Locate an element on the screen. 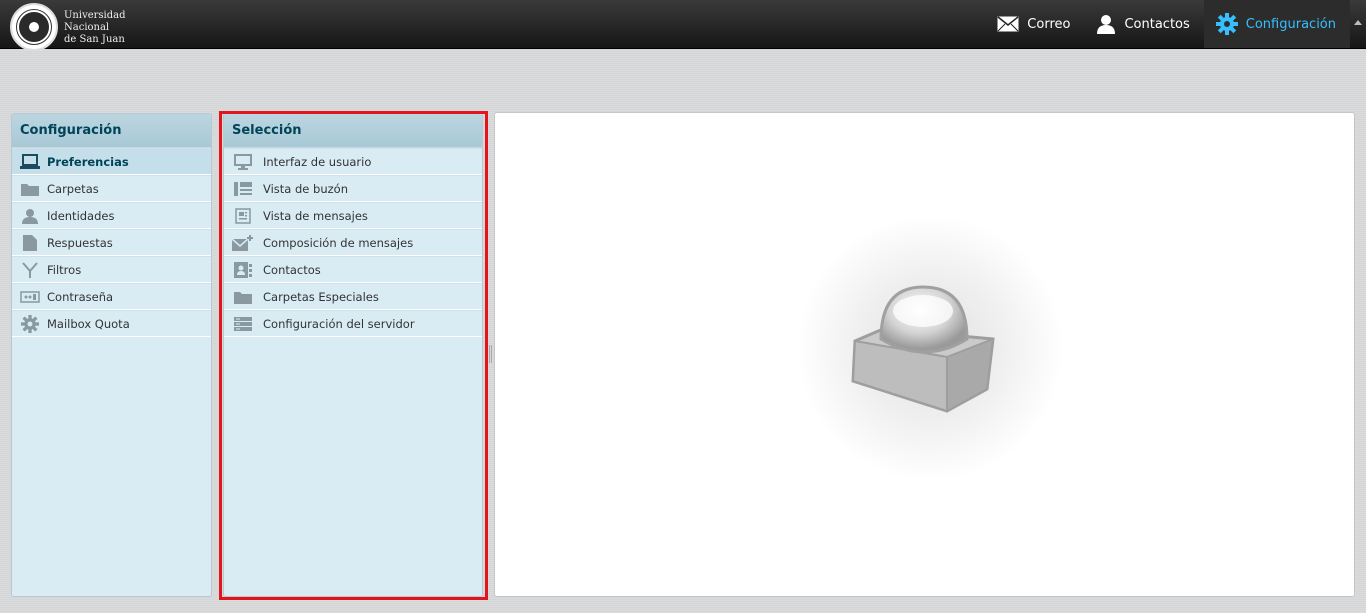 The image size is (1366, 613). nav-configuracion: Configuración is located at coordinates (1276, 24).